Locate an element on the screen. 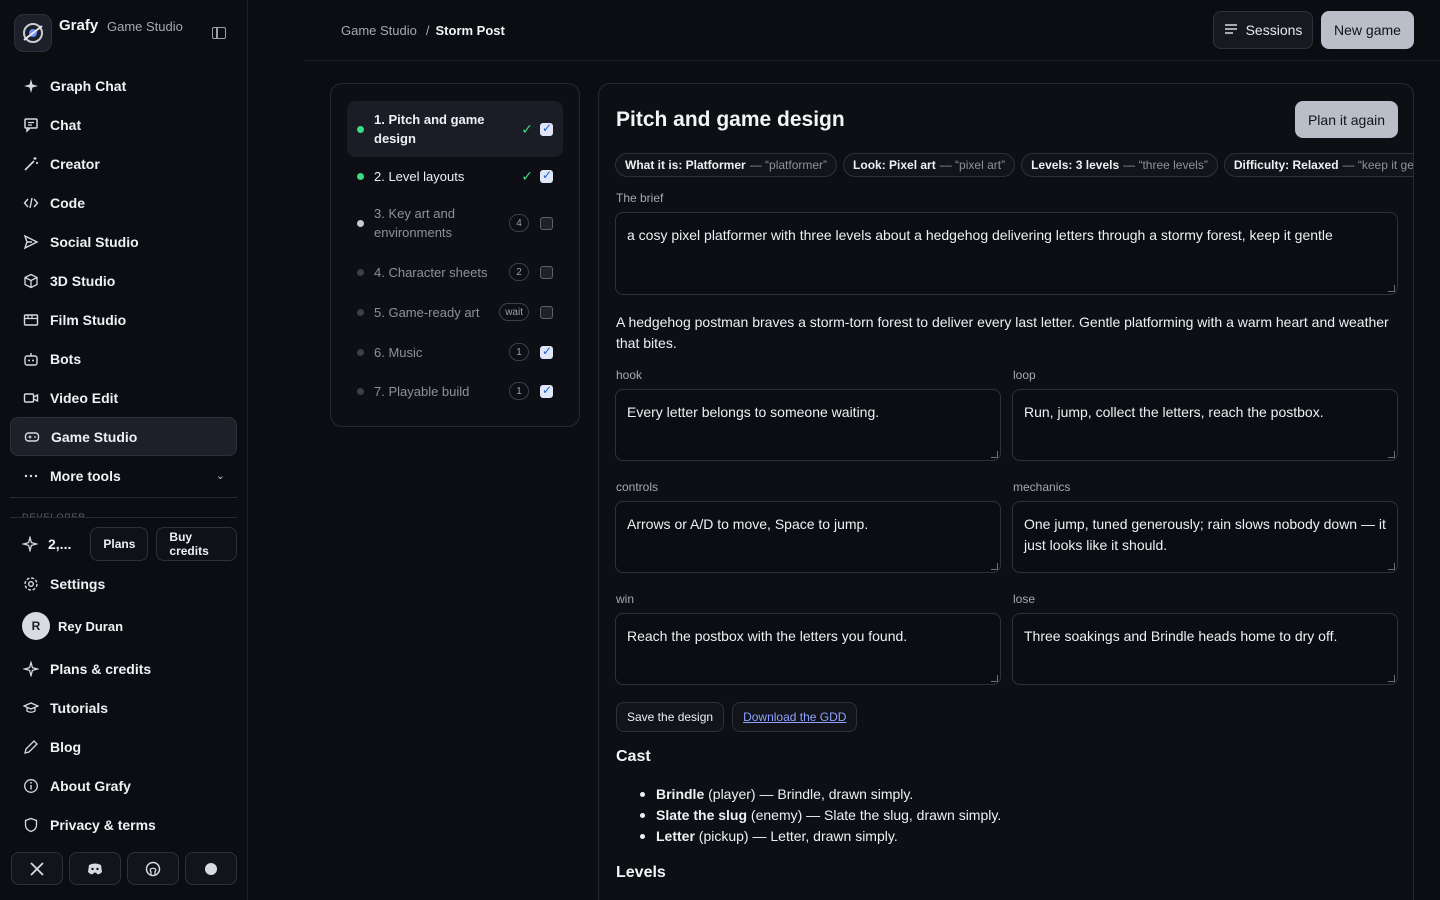 The image size is (1440, 900). sidebar-item-blog: Blog is located at coordinates (123, 746).